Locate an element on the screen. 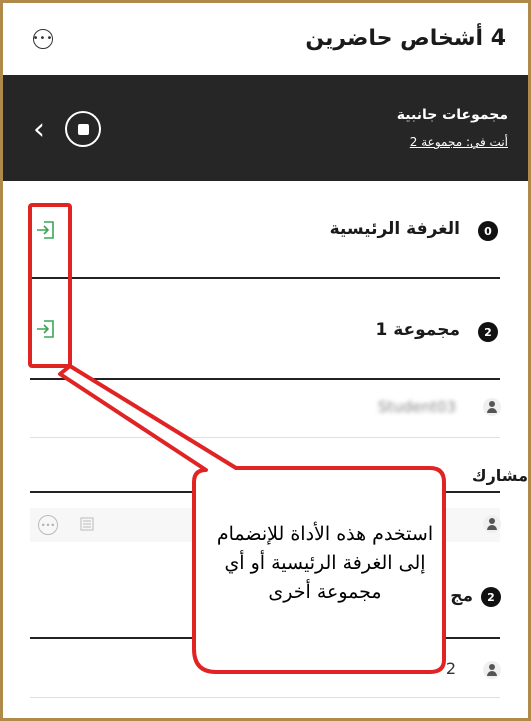 The image size is (531, 721). annotation-line: استخدم هذه الأداة للإنضمام is located at coordinates (325, 534).